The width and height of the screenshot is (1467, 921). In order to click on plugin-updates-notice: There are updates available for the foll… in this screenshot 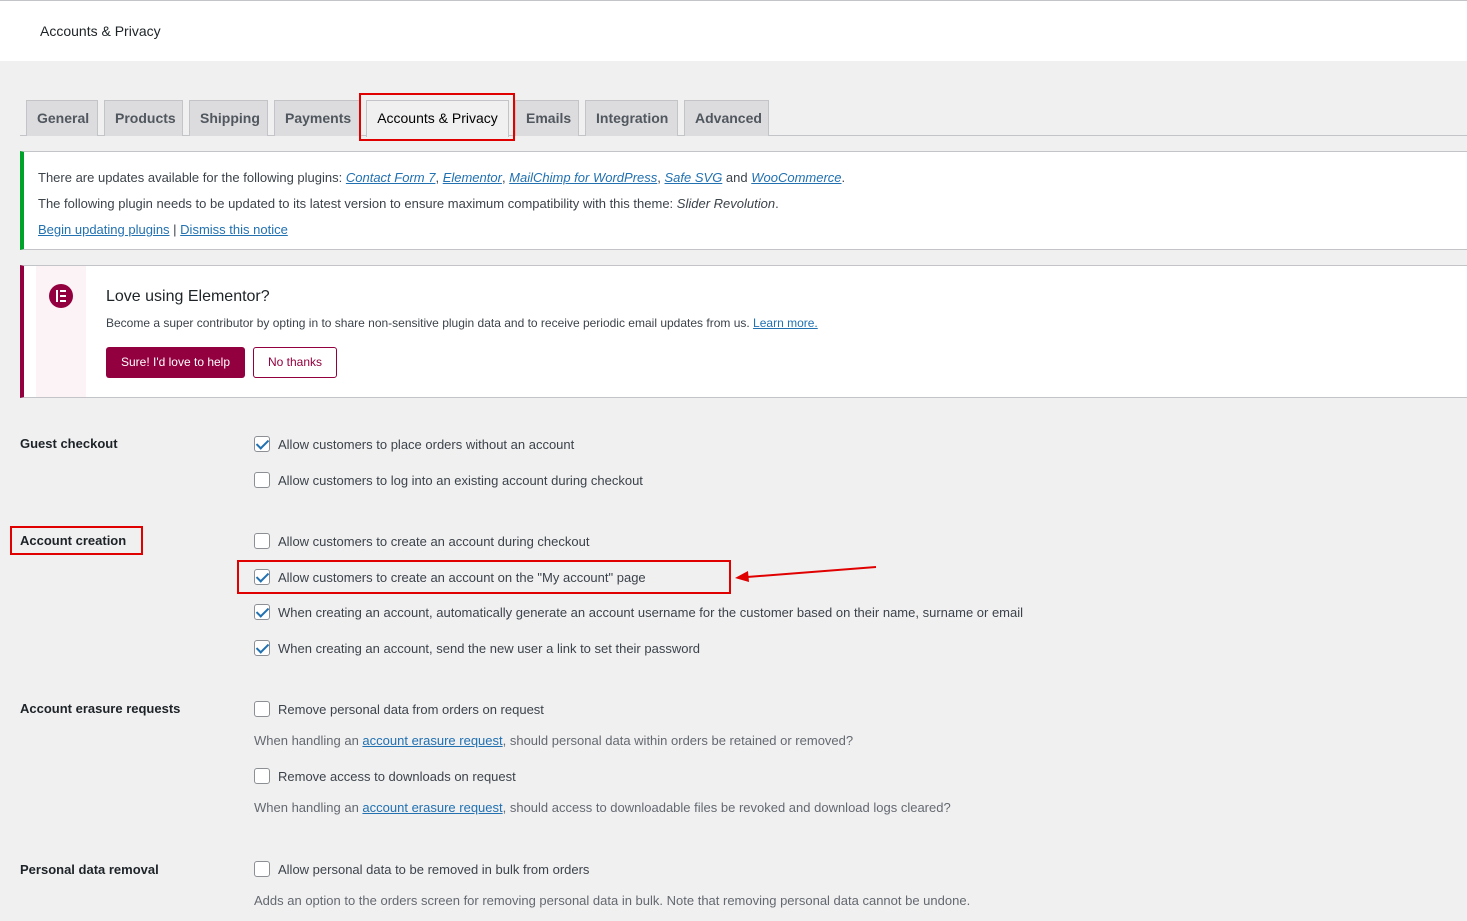, I will do `click(743, 200)`.